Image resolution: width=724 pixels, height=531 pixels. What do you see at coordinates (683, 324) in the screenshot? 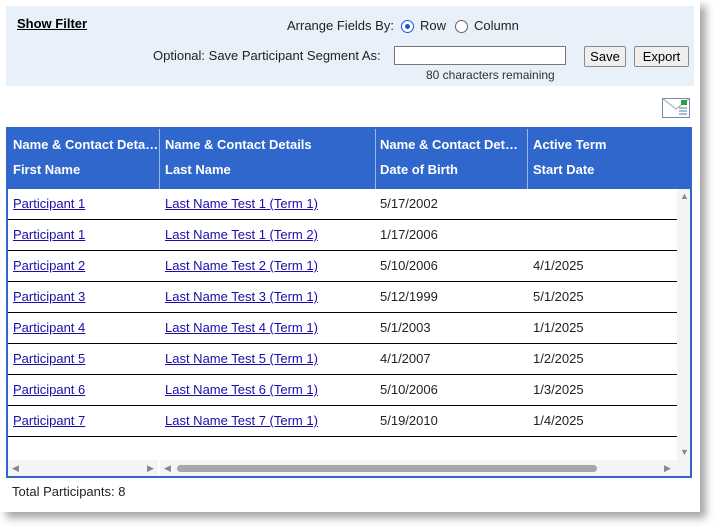
I see `vertical-scrollbar: ▲ ▼` at bounding box center [683, 324].